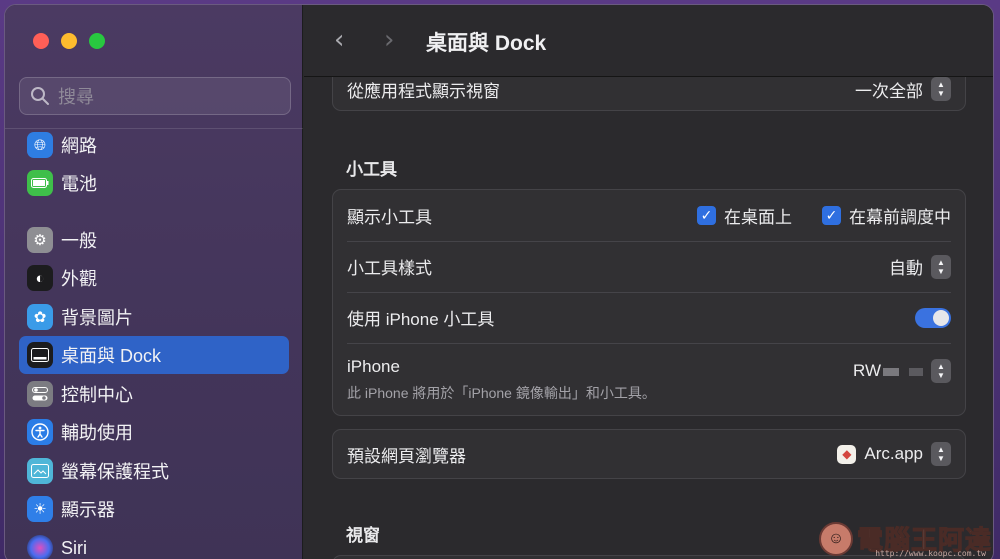 Image resolution: width=1000 pixels, height=559 pixels. I want to click on search-placeholder: 搜尋, so click(76, 97).